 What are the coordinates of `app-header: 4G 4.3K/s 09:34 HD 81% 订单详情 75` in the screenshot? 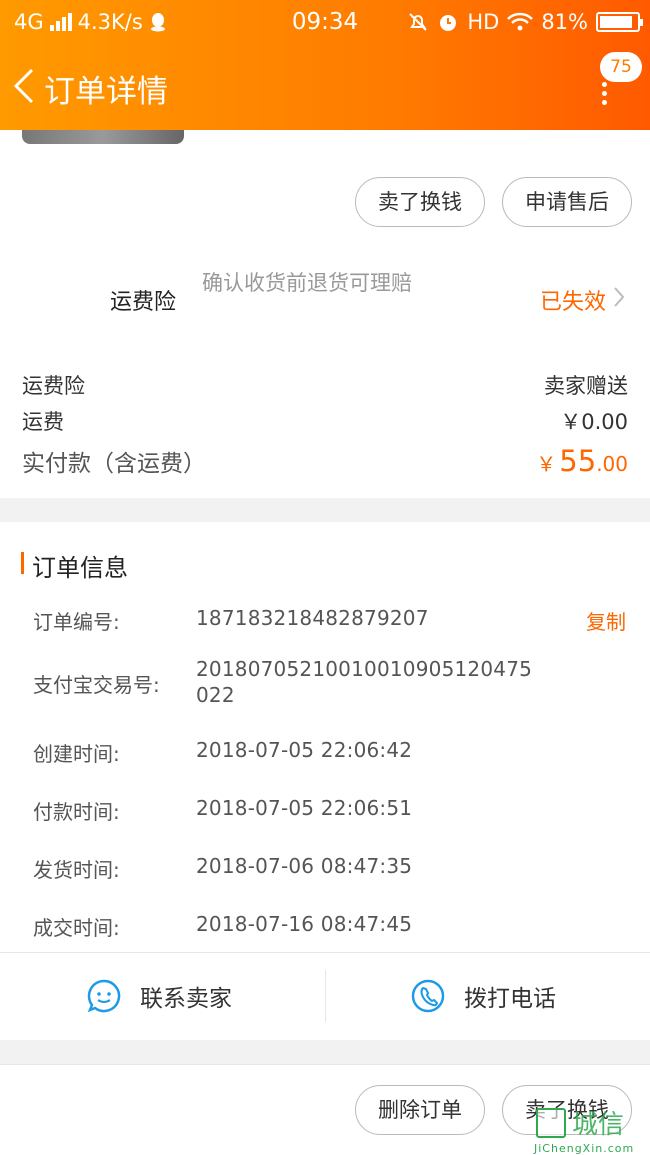 It's located at (325, 65).